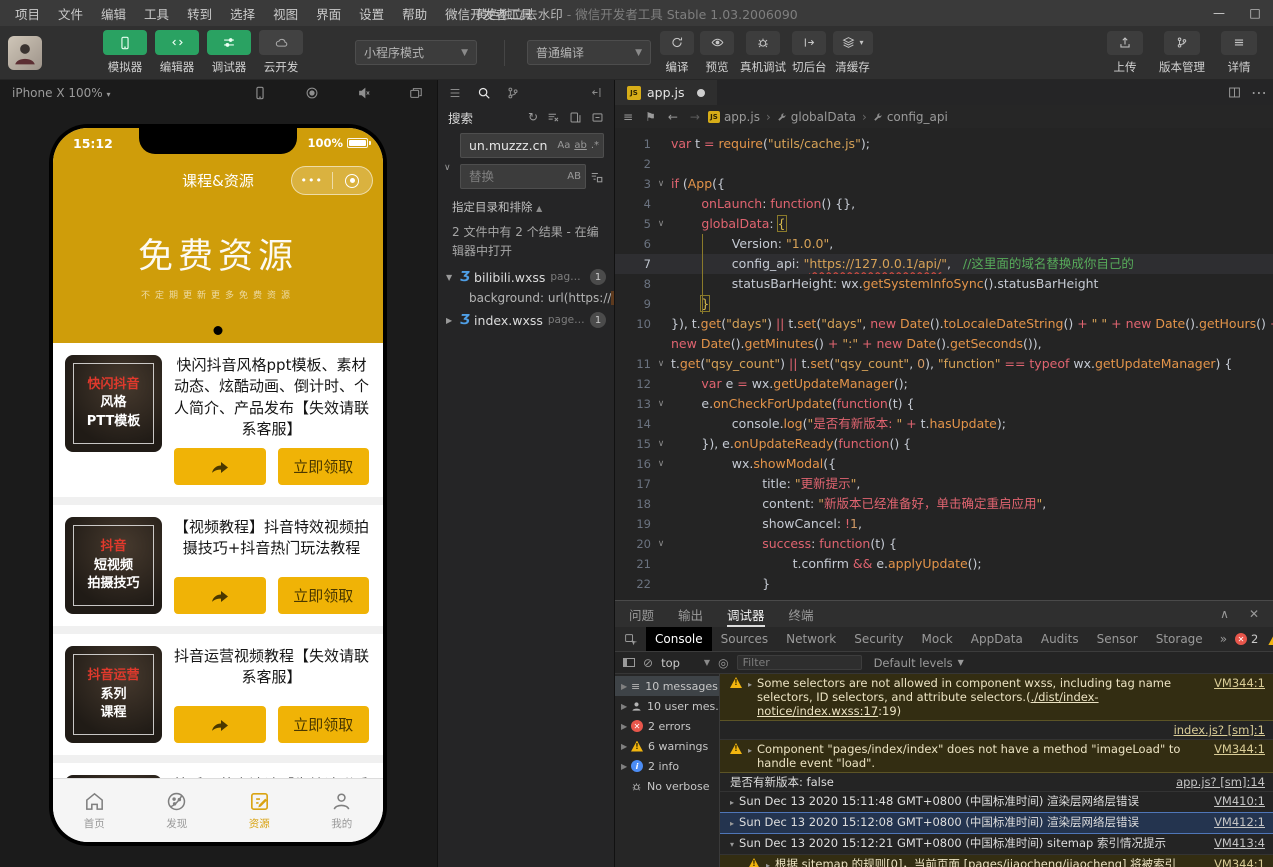 The image size is (1273, 867). I want to click on open-in-editor-icon, so click(575, 117).